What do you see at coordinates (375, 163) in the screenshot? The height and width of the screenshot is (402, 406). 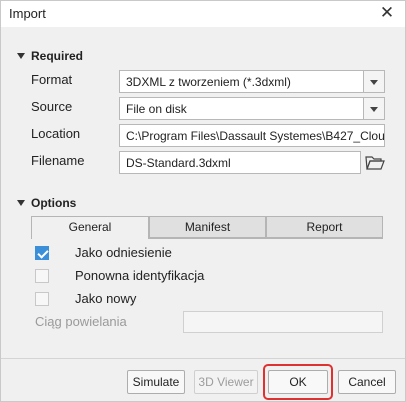 I see `folder-open-icon` at bounding box center [375, 163].